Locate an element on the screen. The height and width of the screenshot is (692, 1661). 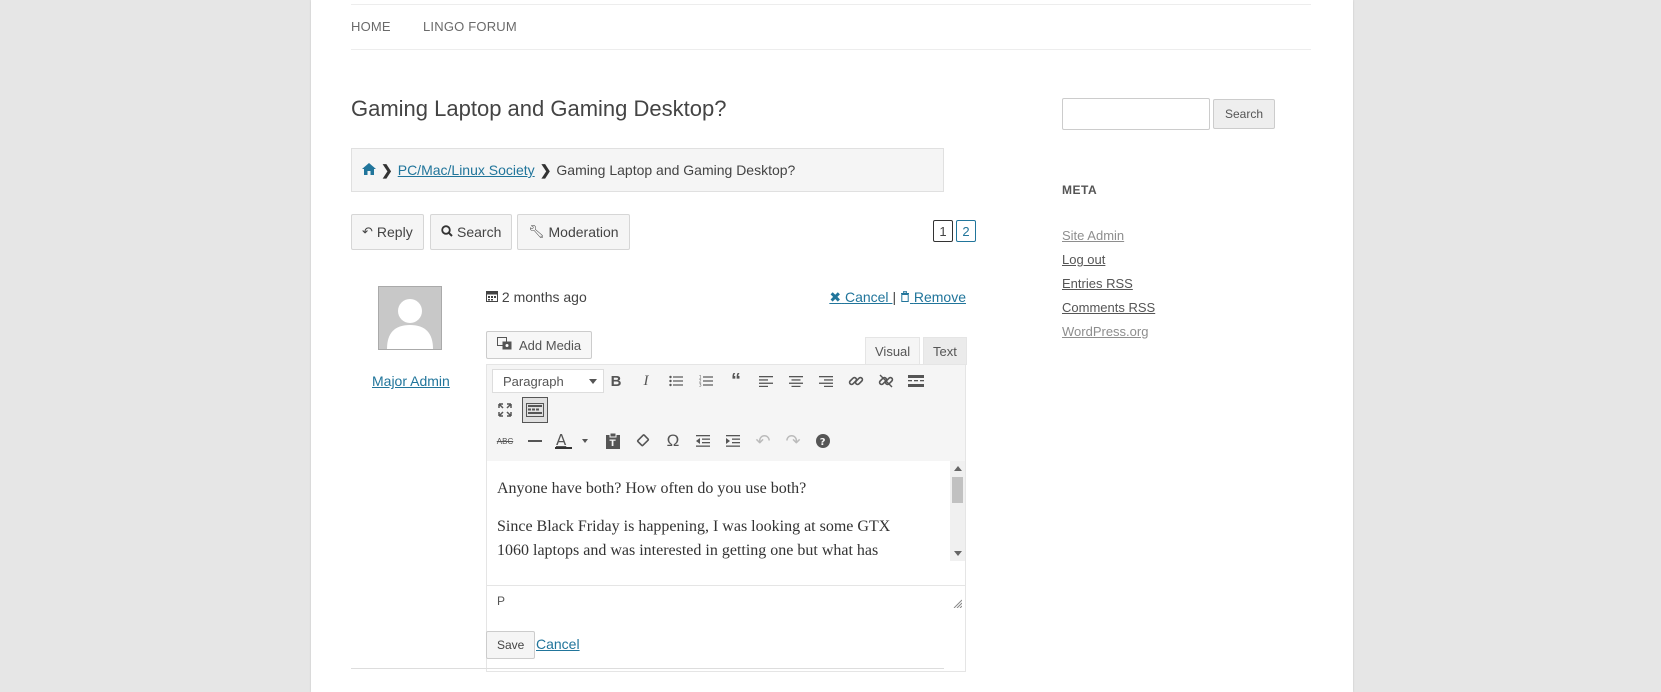
home-icon is located at coordinates (369, 170).